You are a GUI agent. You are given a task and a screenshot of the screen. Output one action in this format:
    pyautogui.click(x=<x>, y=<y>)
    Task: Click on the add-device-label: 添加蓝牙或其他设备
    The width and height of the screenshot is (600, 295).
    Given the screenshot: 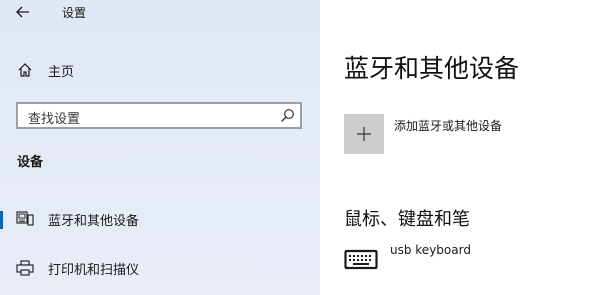 What is the action you would take?
    pyautogui.click(x=448, y=125)
    